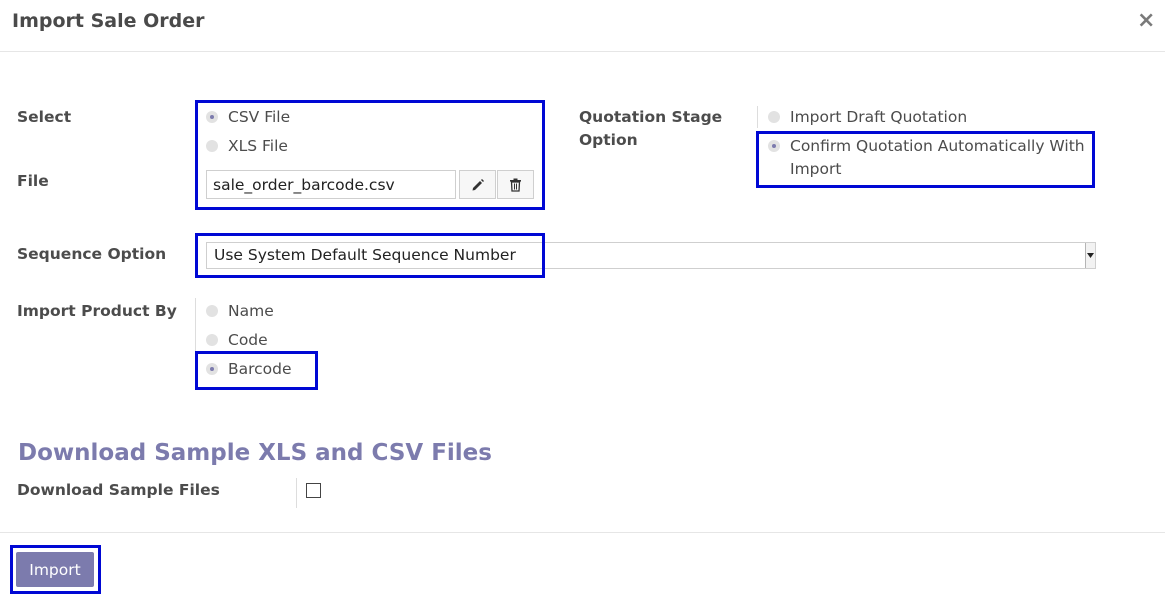  What do you see at coordinates (97, 311) in the screenshot?
I see `import-product-label: Import Product By` at bounding box center [97, 311].